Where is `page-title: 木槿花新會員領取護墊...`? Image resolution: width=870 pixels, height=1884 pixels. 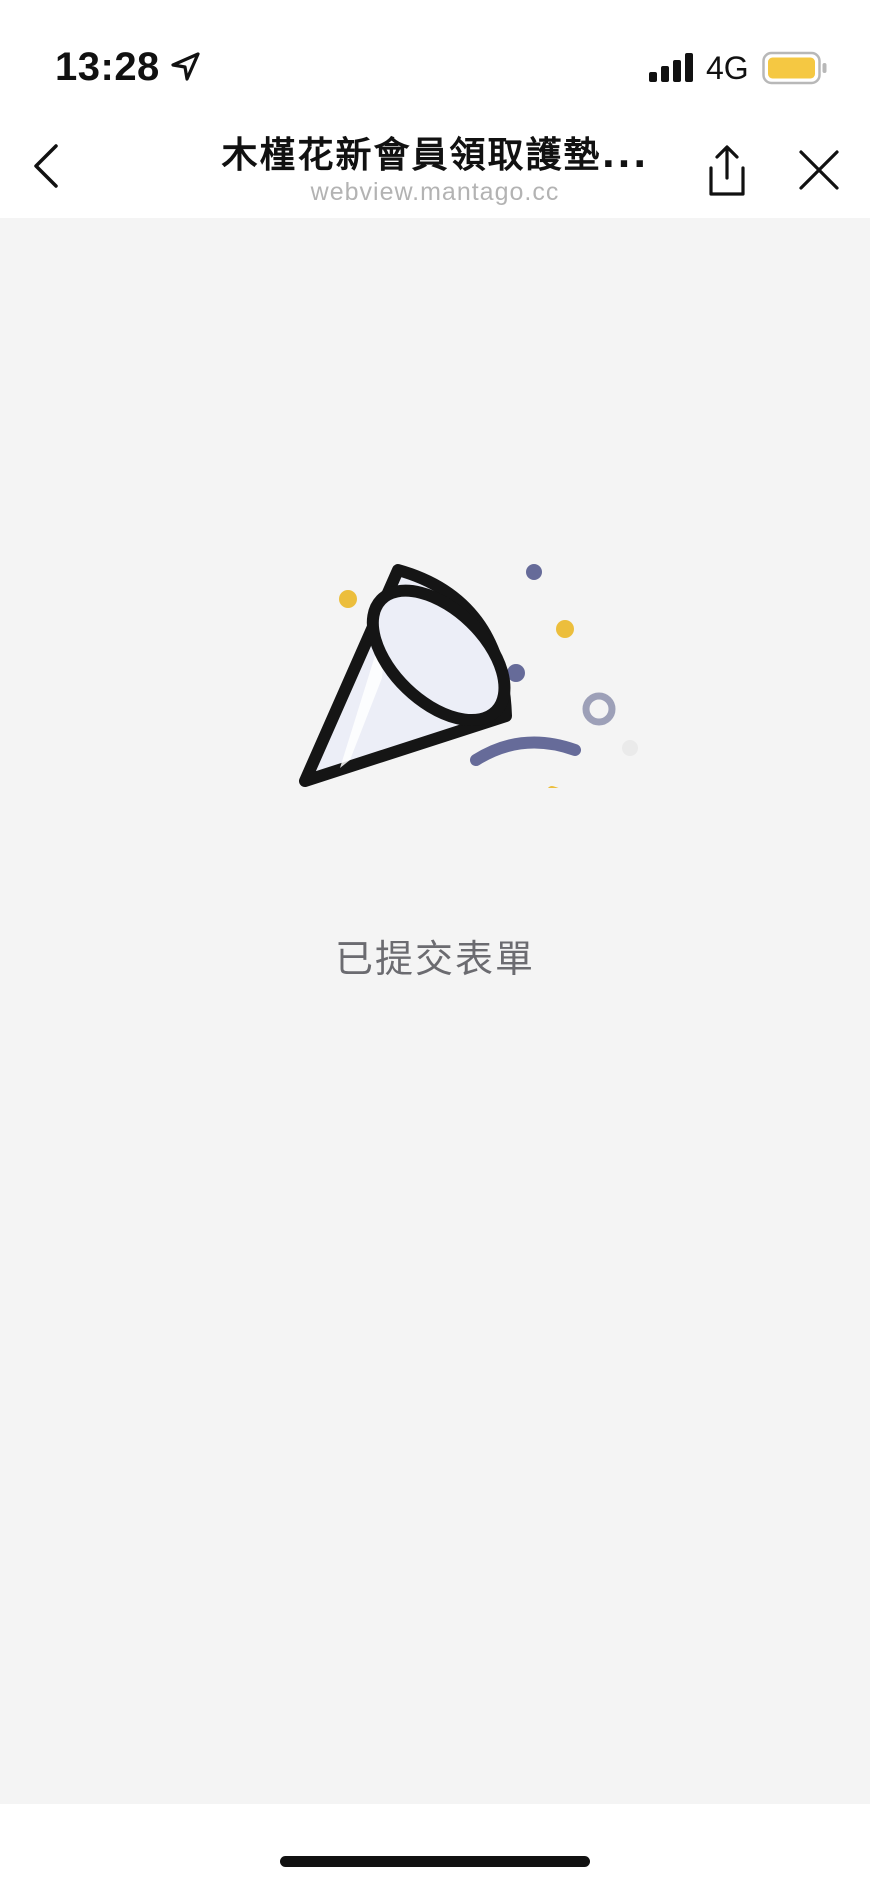 page-title: 木槿花新會員領取護墊... is located at coordinates (435, 155).